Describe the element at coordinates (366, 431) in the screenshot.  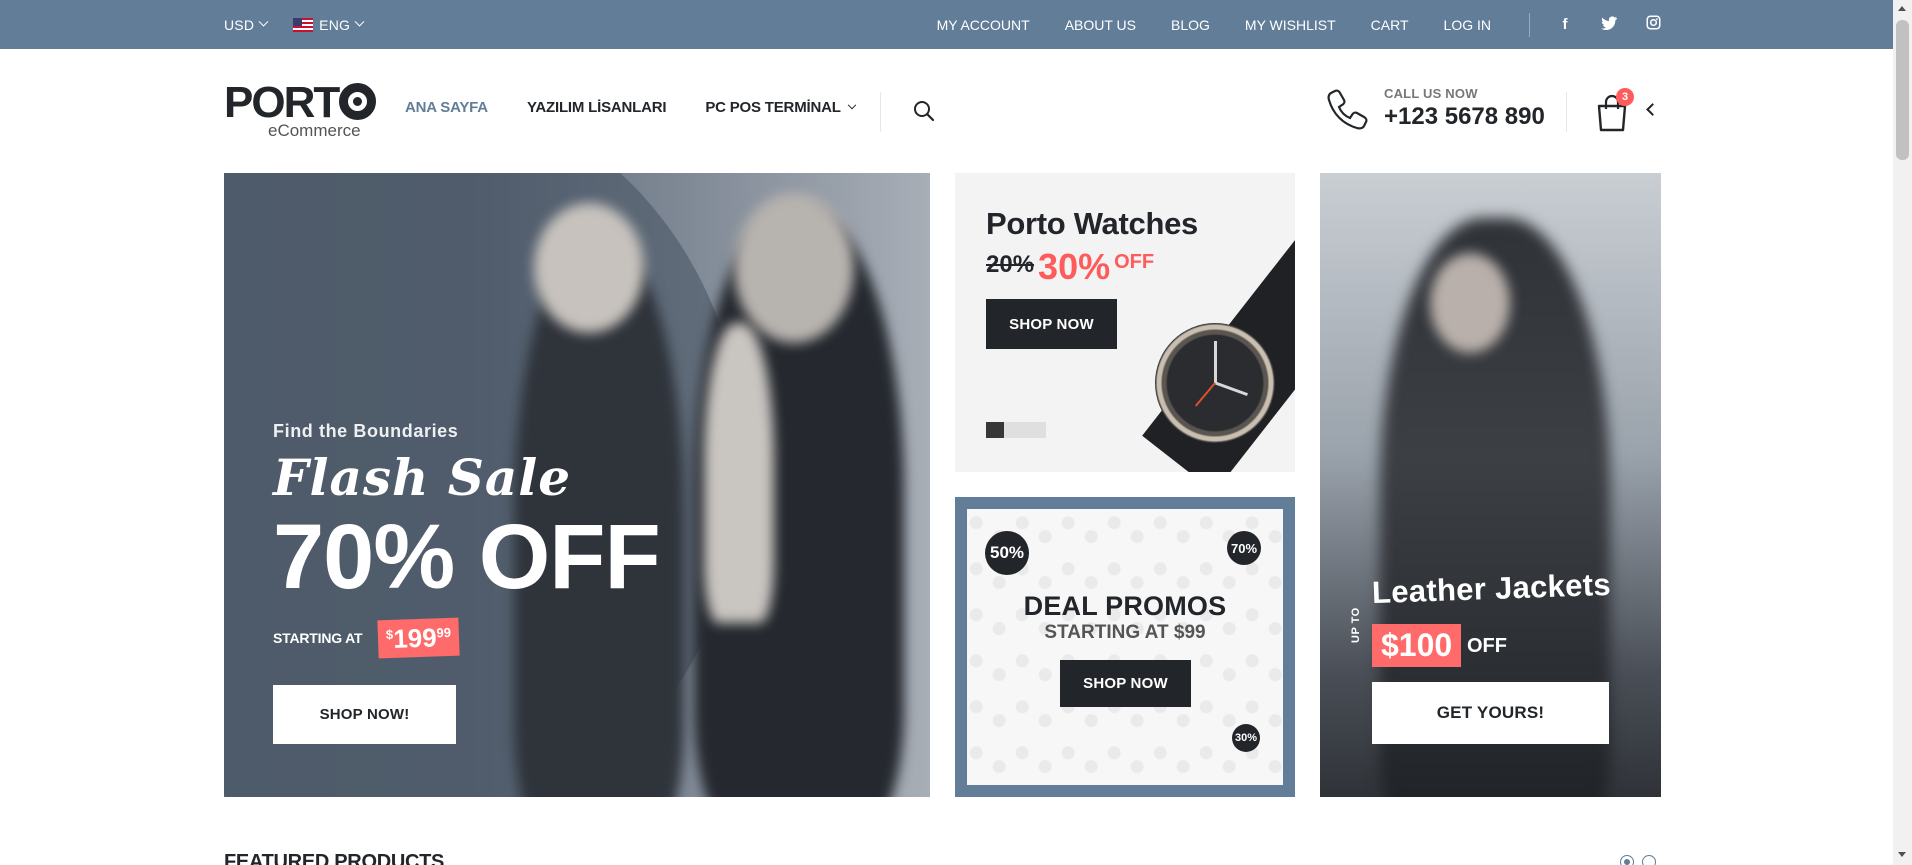
I see `flash-kicker: Find the Boundaries` at that location.